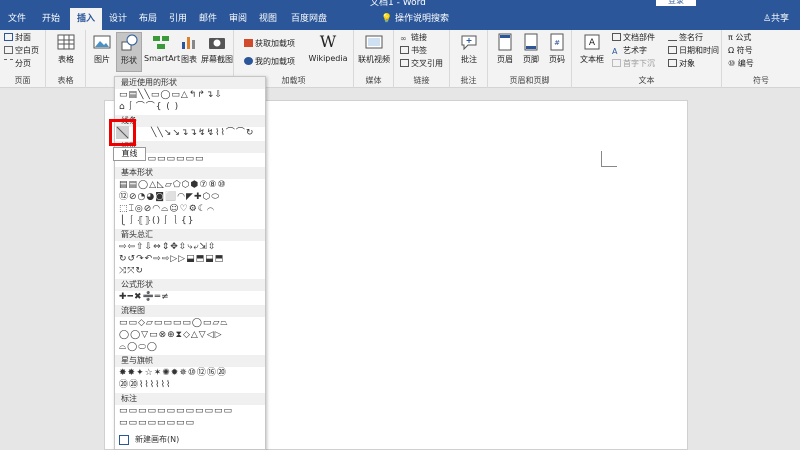 This screenshot has width=800, height=450. I want to click on cover-page-button: 封面, so click(17, 37).